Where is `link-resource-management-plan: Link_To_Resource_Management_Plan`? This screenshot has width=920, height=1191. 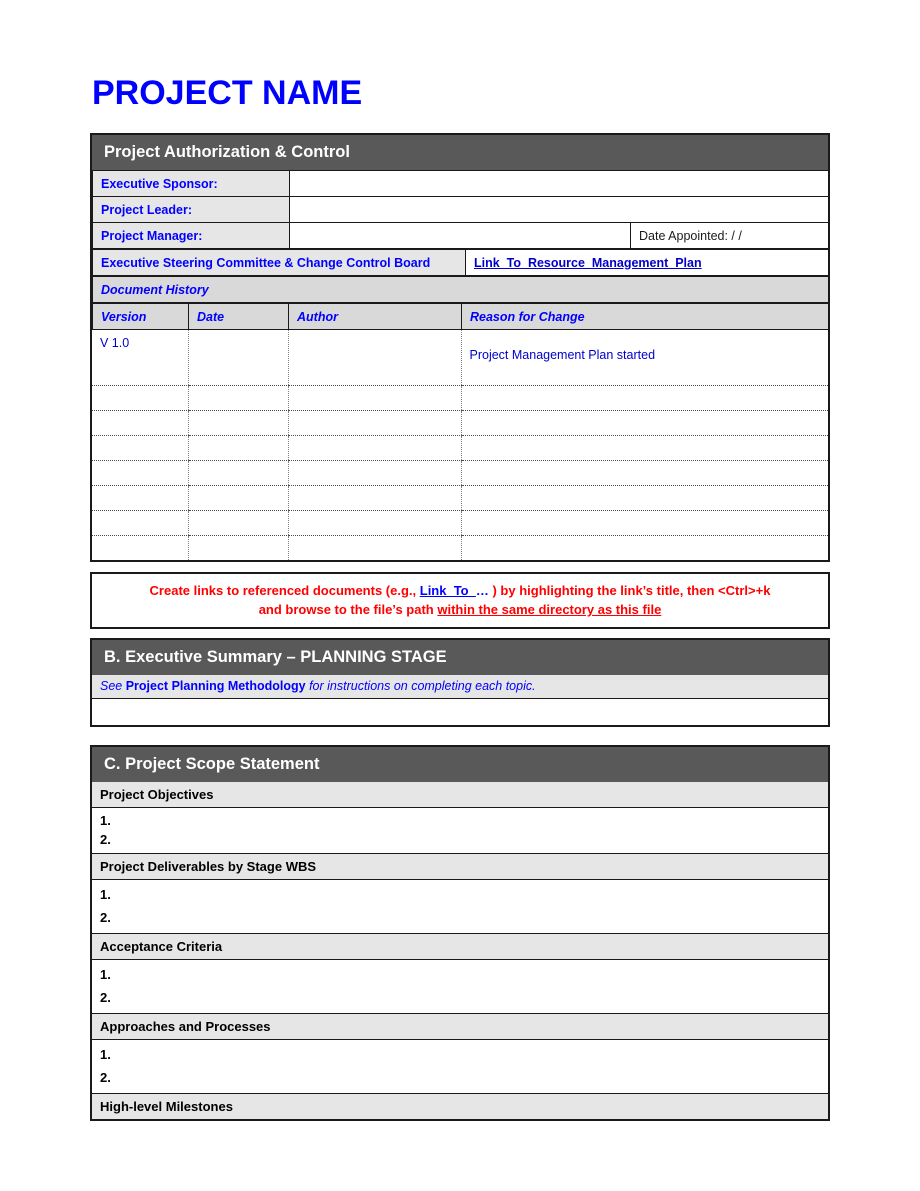 link-resource-management-plan: Link_To_Resource_Management_Plan is located at coordinates (588, 263).